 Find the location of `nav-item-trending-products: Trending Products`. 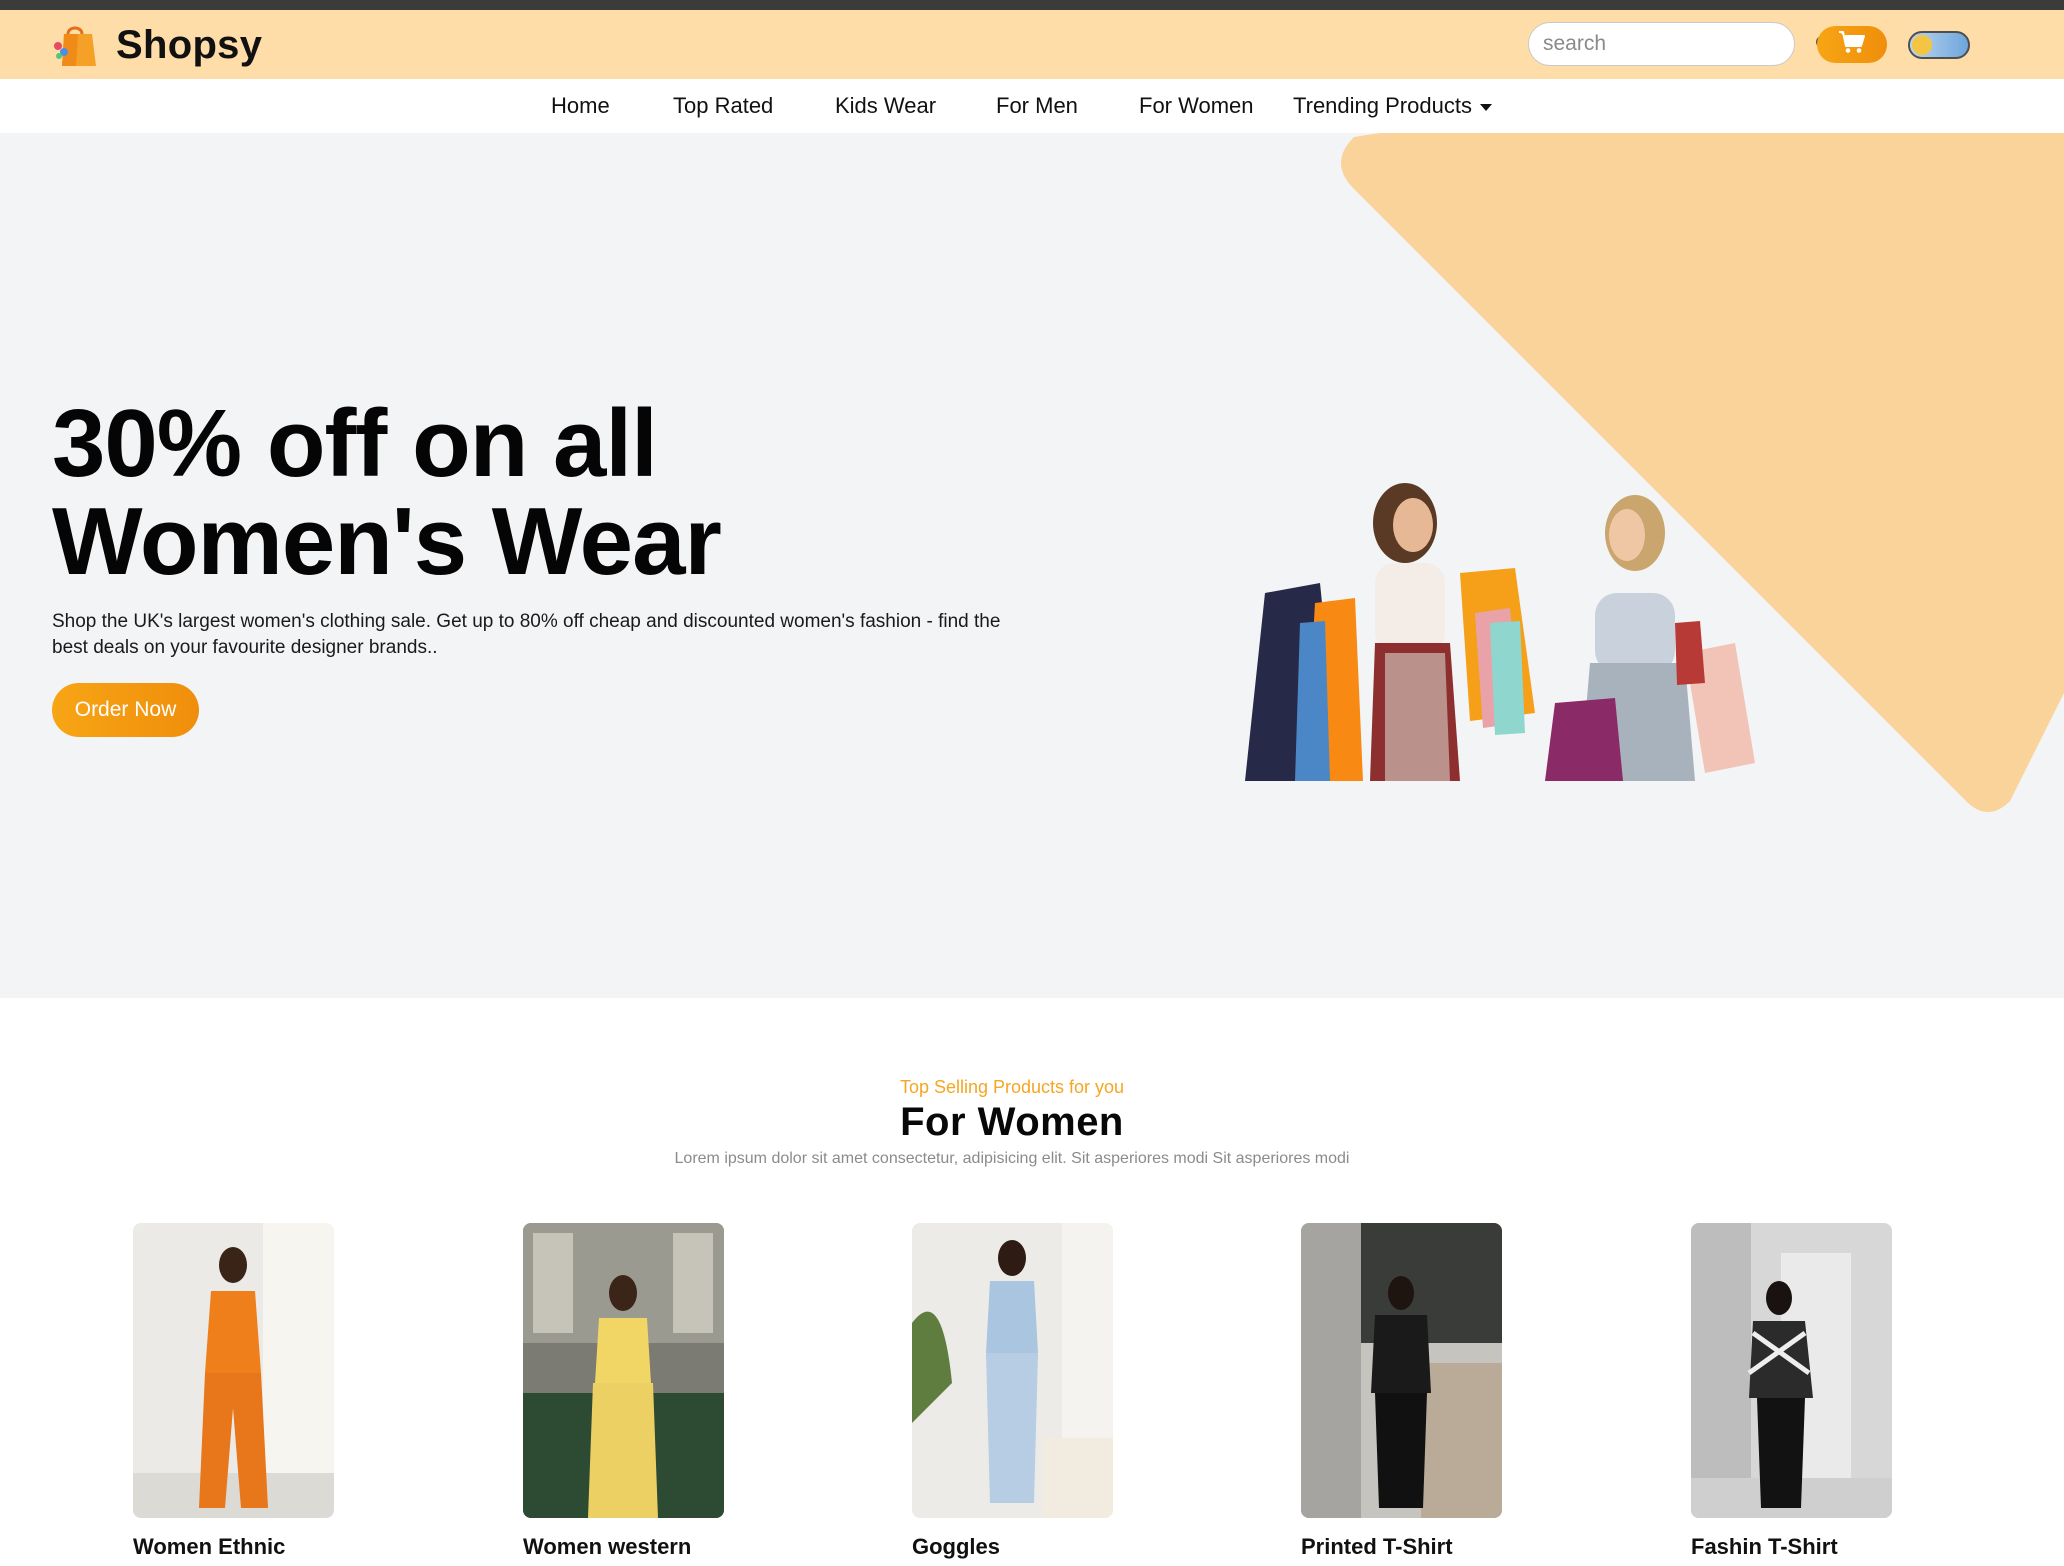

nav-item-trending-products: Trending Products is located at coordinates (1392, 106).